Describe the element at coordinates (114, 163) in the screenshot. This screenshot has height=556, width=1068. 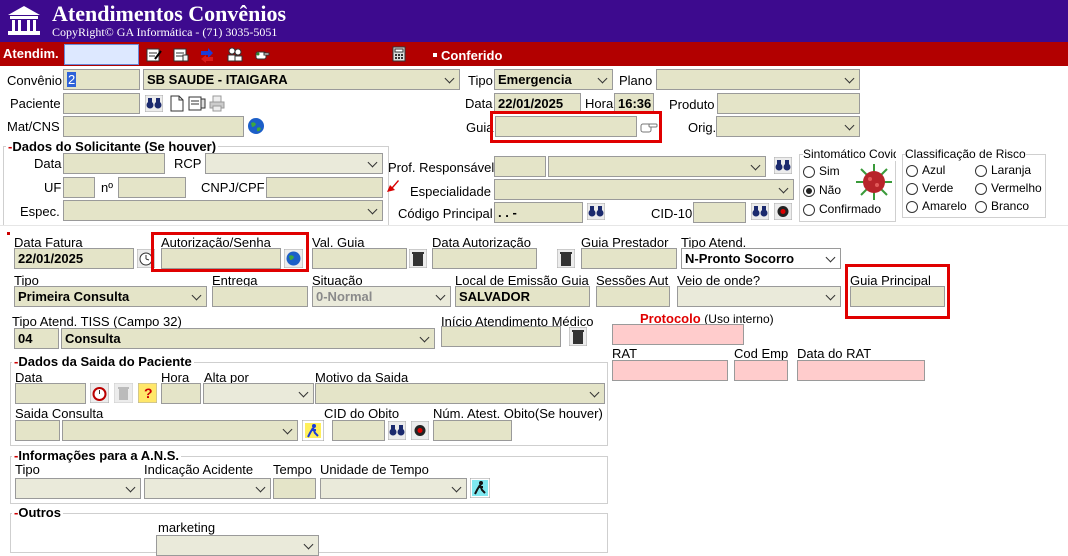
I see `sol-data-input` at that location.